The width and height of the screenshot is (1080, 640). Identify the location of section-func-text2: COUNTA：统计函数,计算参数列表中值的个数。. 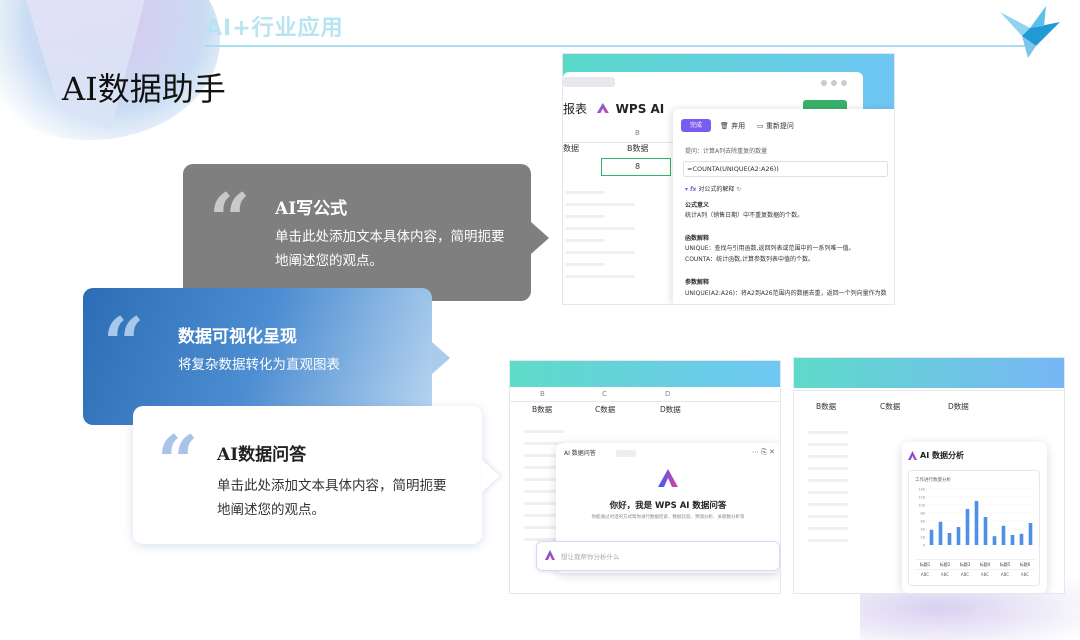
(750, 259).